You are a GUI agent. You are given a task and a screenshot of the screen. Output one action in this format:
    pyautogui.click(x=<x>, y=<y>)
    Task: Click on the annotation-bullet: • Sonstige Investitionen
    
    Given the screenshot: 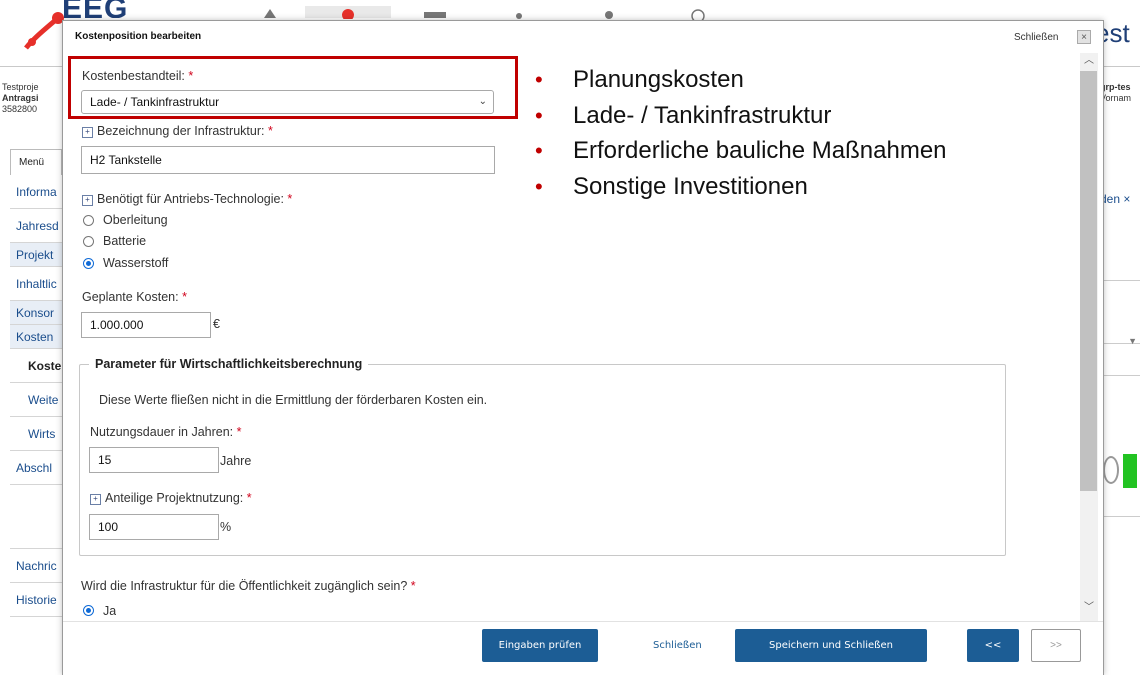 What is the action you would take?
    pyautogui.click(x=741, y=187)
    